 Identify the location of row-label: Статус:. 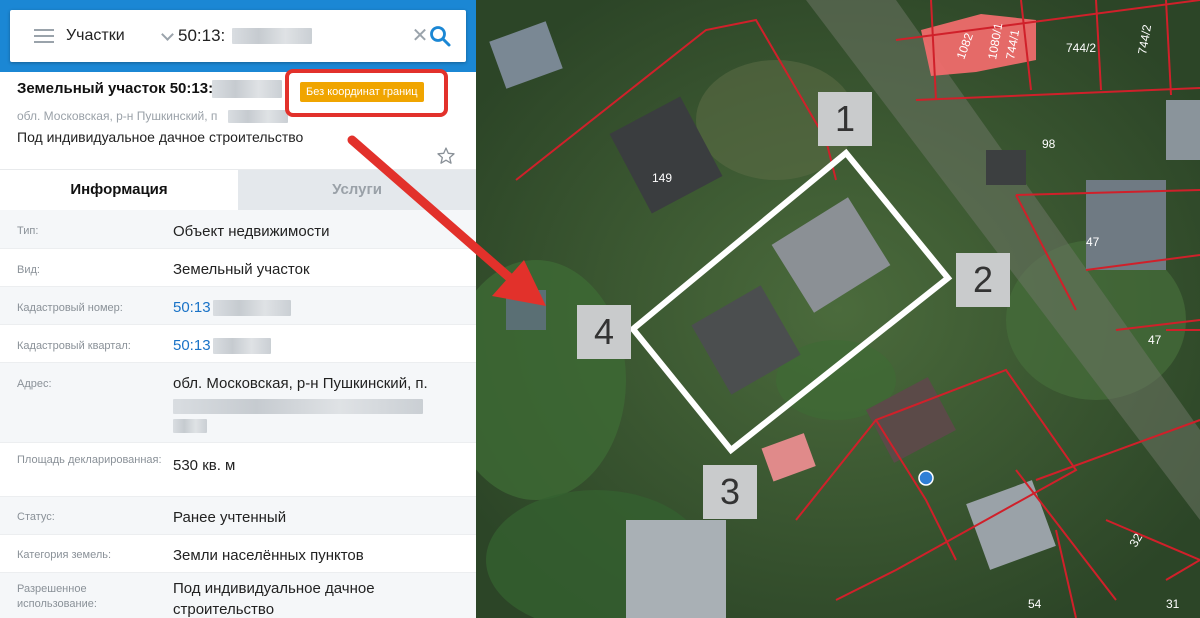
(36, 517).